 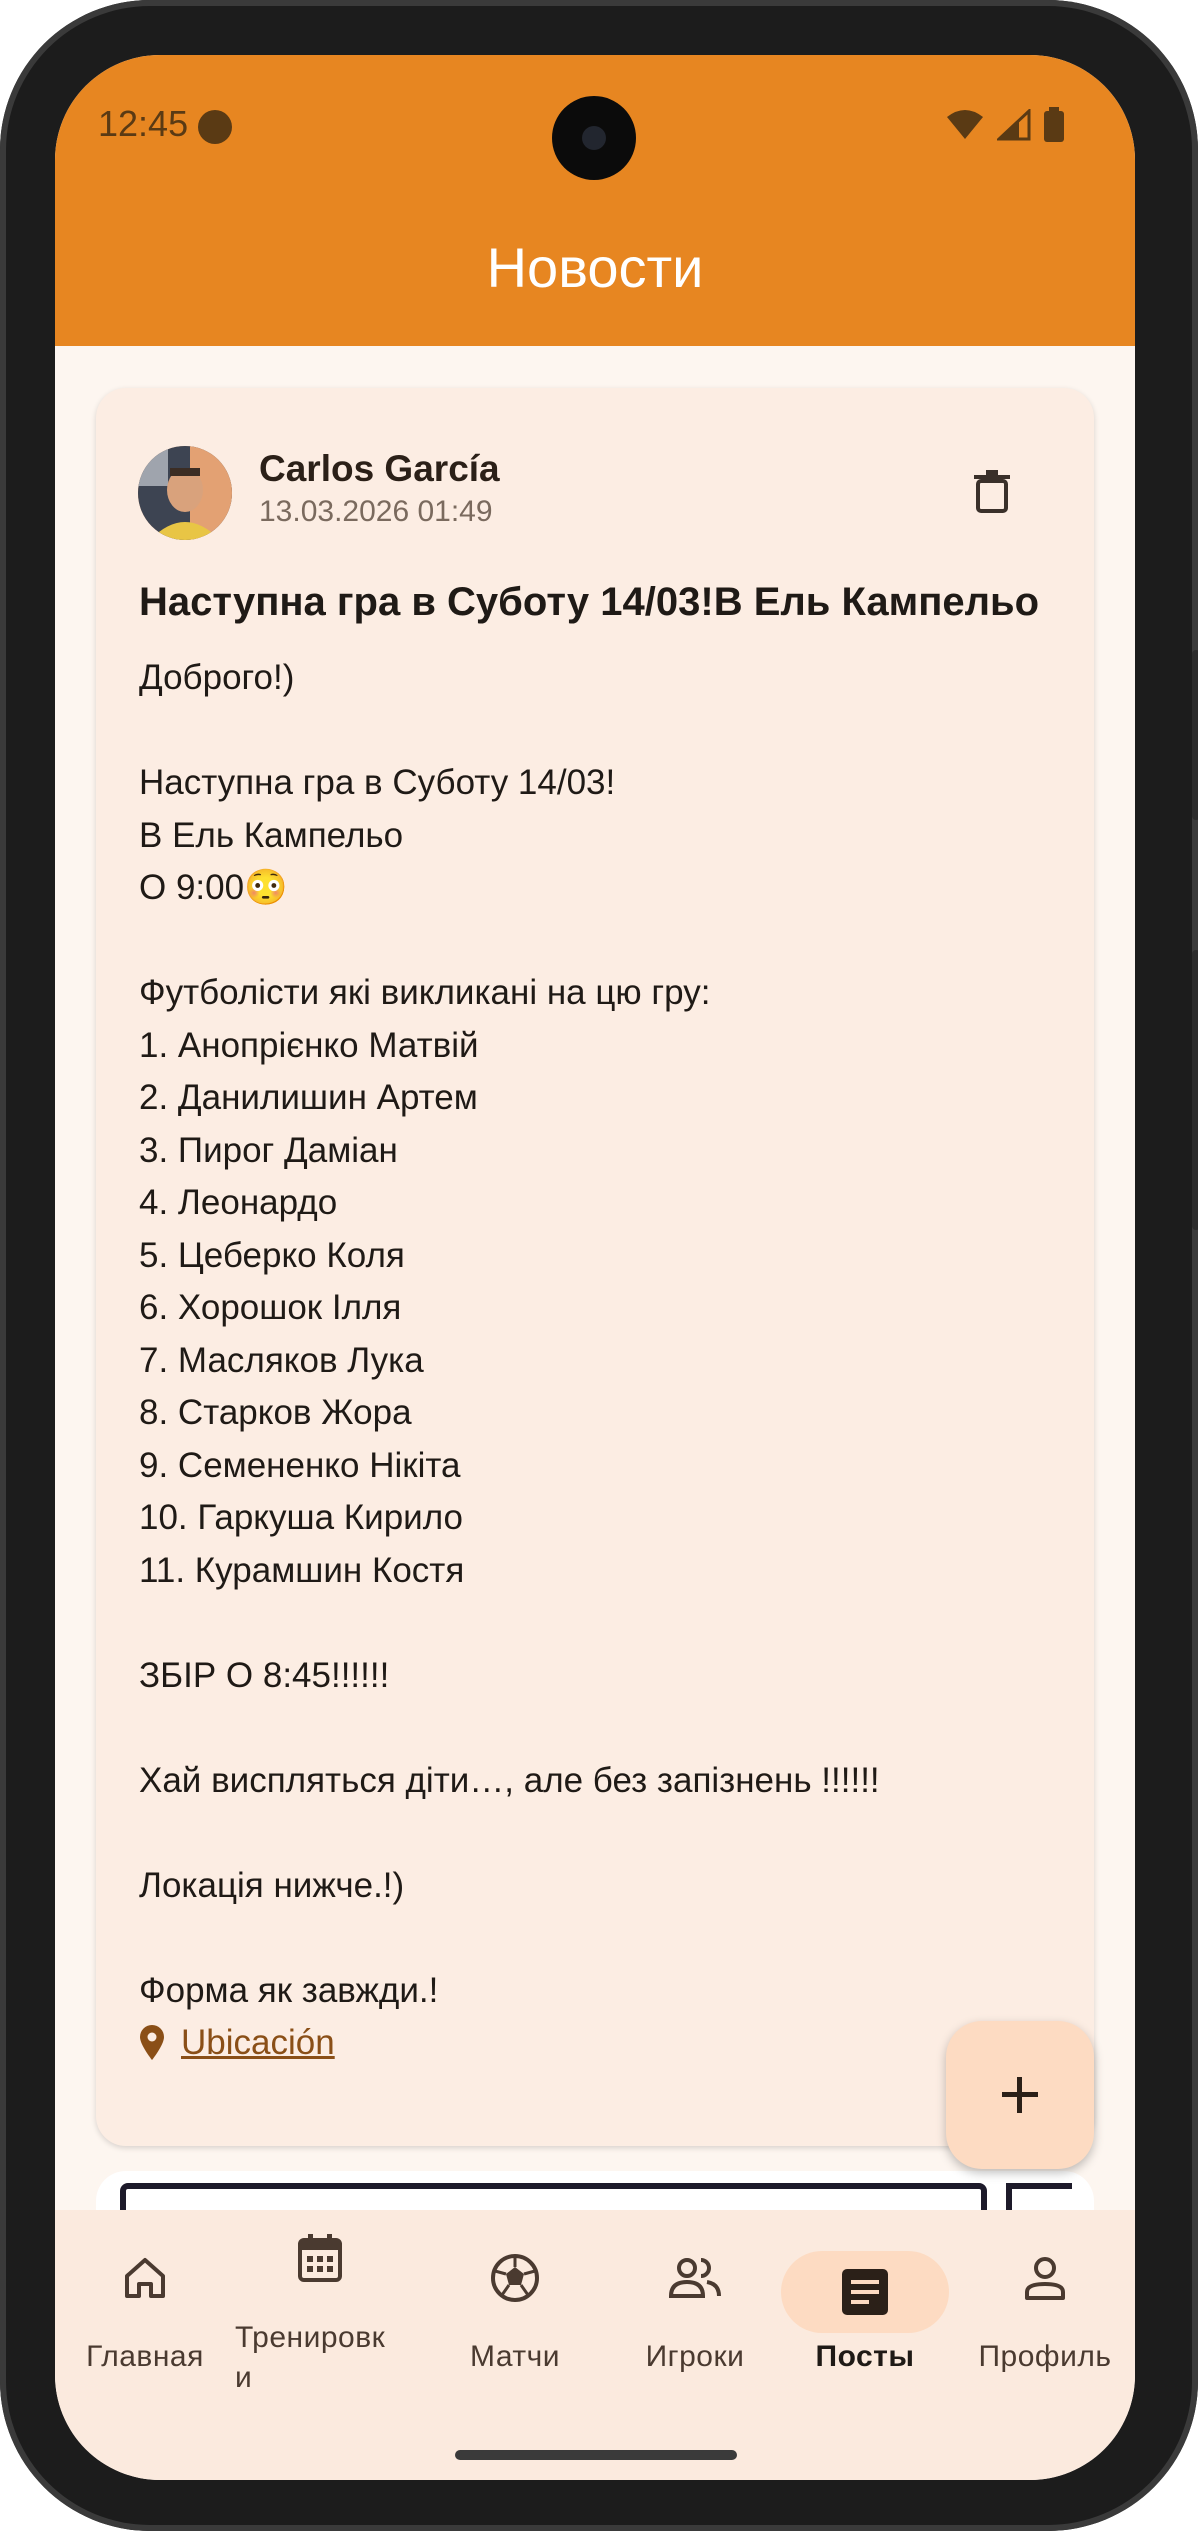 What do you see at coordinates (302, 1570) in the screenshot?
I see `post-body-line: 11. Курамшин Костя` at bounding box center [302, 1570].